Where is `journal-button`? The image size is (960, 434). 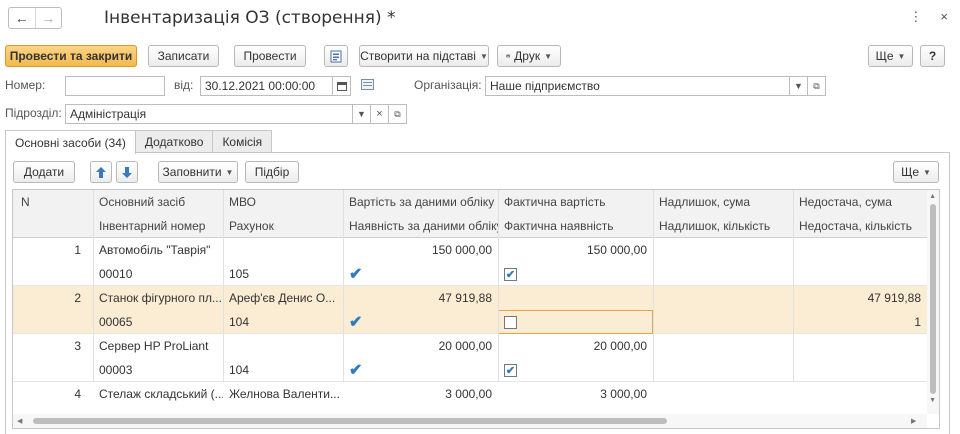
journal-button is located at coordinates (336, 56).